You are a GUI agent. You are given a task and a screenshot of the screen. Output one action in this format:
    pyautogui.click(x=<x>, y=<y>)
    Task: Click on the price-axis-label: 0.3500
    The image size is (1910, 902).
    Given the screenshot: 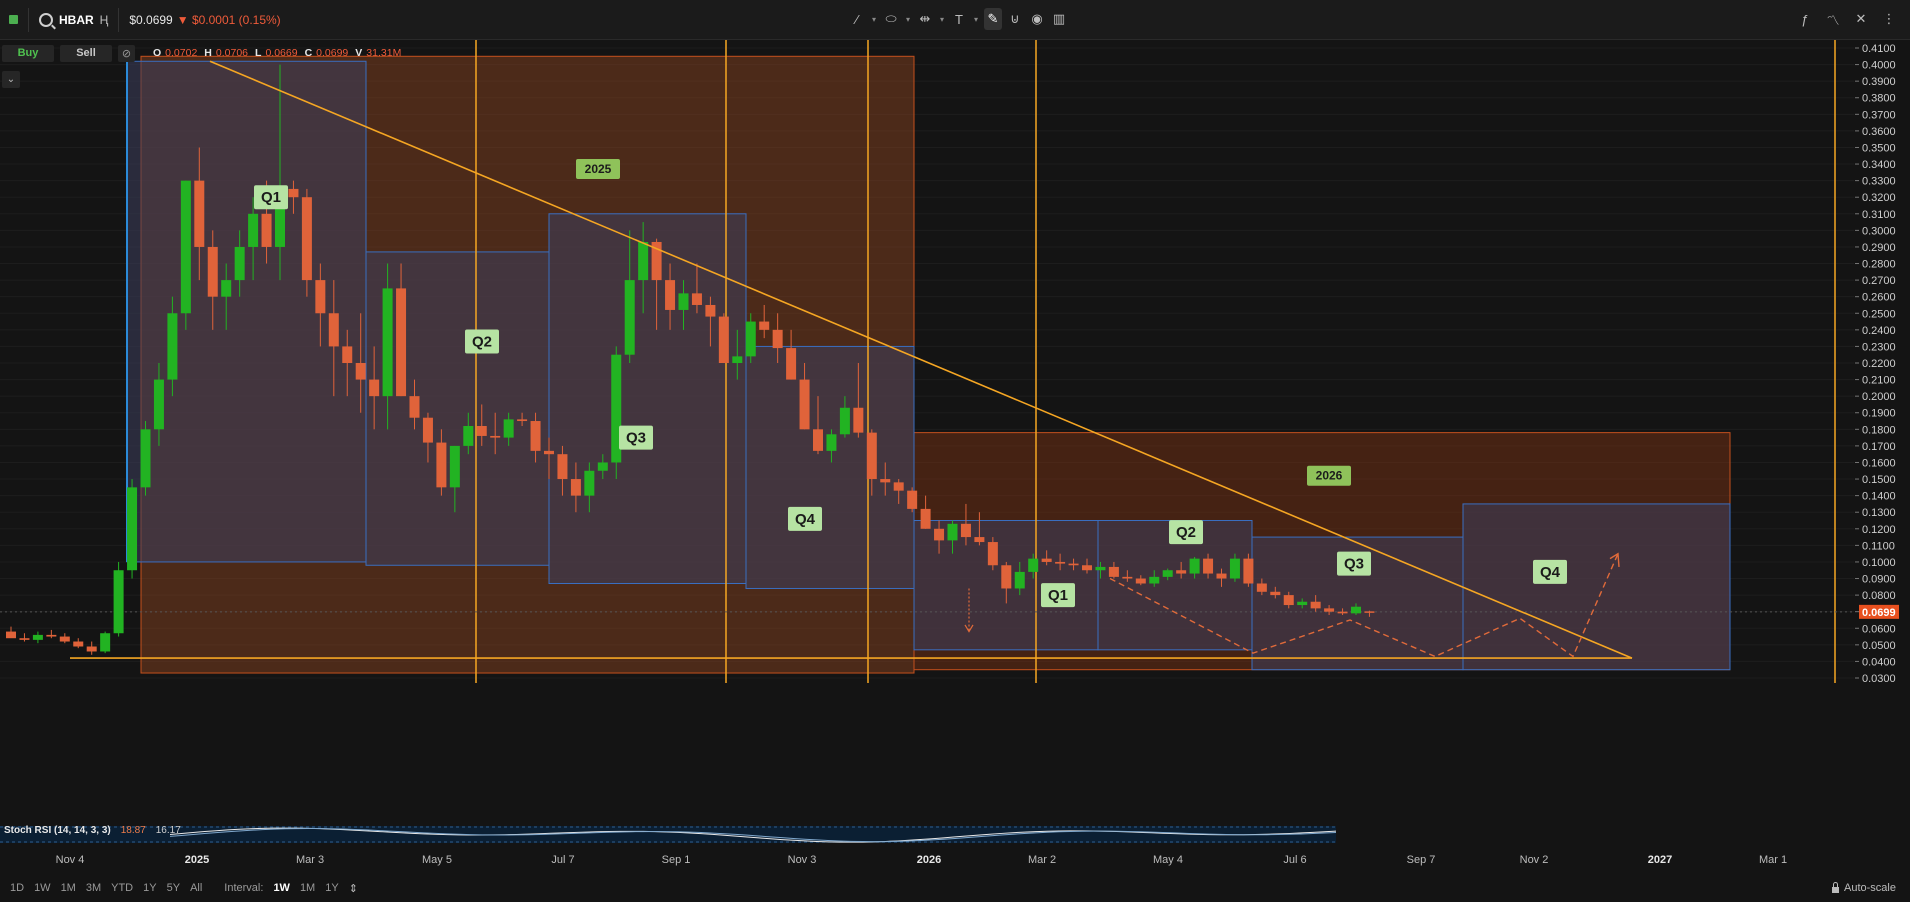 What is the action you would take?
    pyautogui.click(x=1879, y=148)
    